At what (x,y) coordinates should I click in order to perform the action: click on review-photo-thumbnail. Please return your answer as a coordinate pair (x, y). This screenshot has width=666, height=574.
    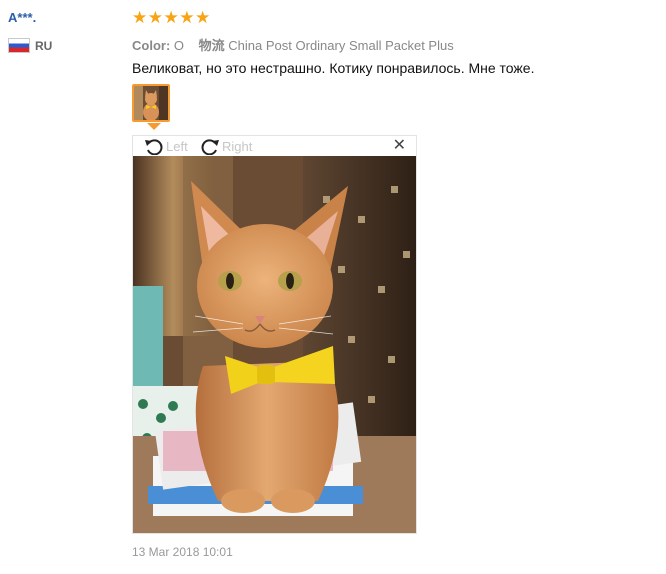
    Looking at the image, I should click on (151, 103).